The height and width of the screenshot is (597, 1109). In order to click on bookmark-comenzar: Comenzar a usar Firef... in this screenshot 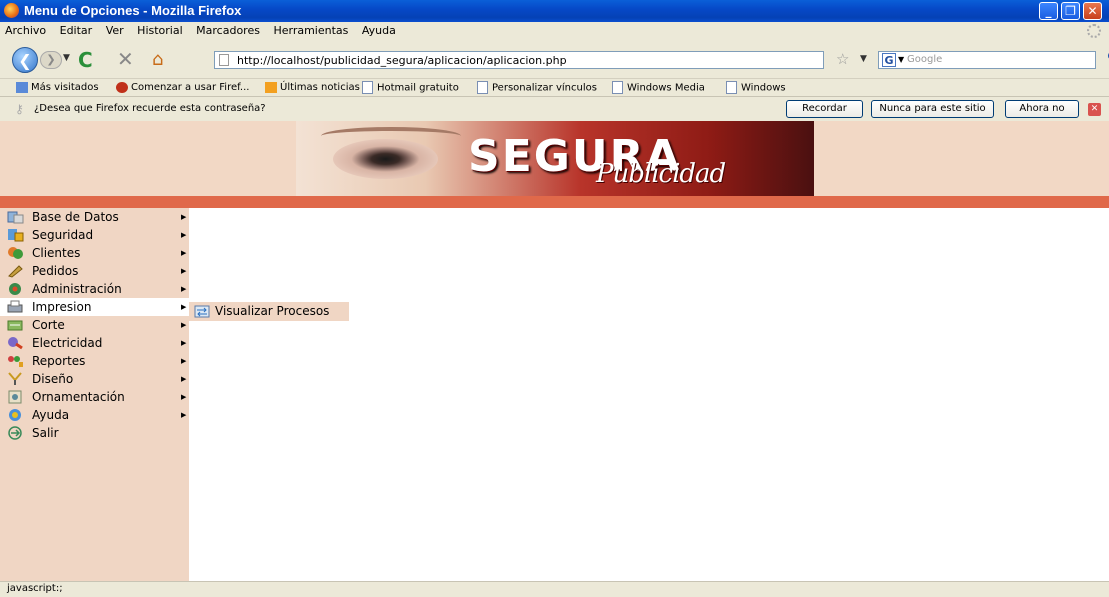, I will do `click(182, 88)`.